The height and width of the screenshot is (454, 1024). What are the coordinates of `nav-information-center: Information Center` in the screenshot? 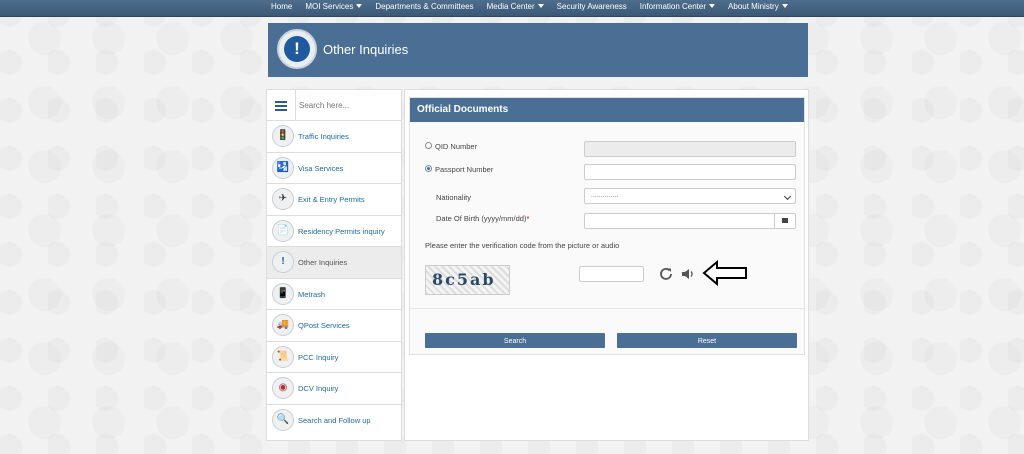 It's located at (681, 7).